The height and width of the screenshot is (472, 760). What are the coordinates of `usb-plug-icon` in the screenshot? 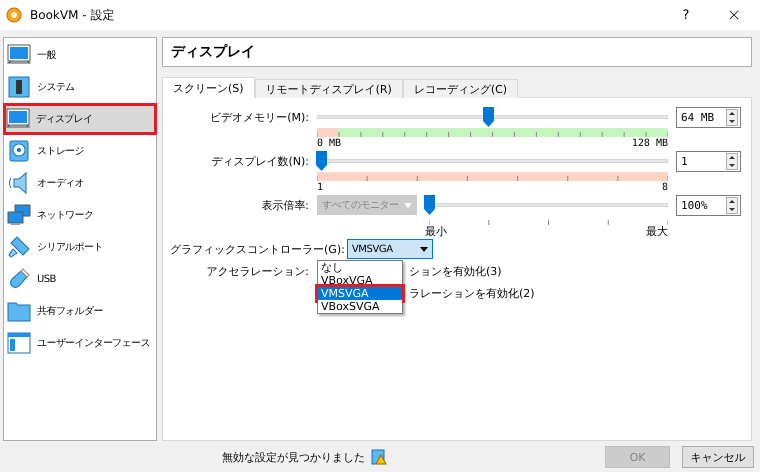 It's located at (19, 279).